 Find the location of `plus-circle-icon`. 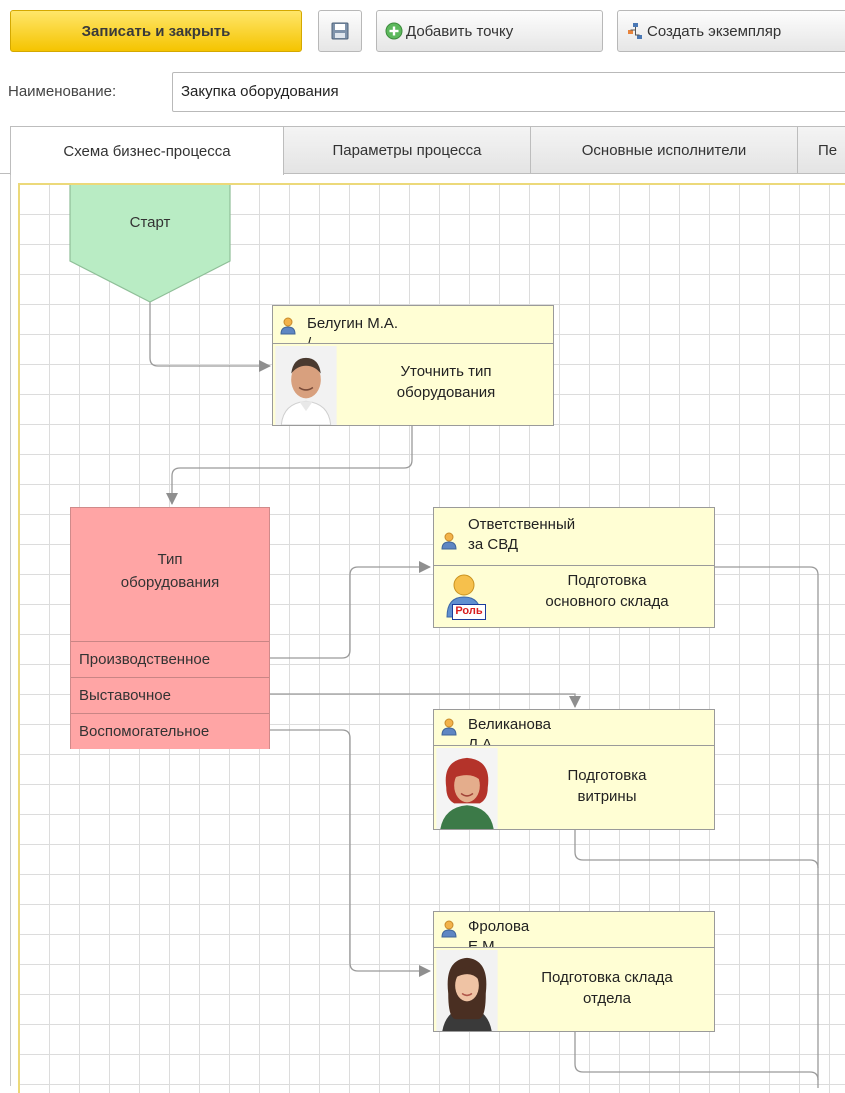

plus-circle-icon is located at coordinates (394, 31).